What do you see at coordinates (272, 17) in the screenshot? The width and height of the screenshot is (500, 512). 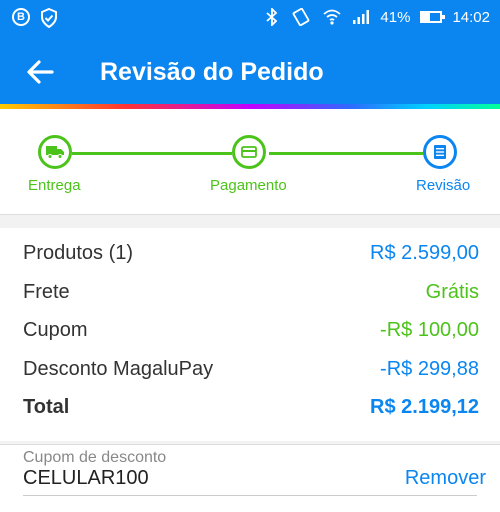 I see `bluetooth-icon` at bounding box center [272, 17].